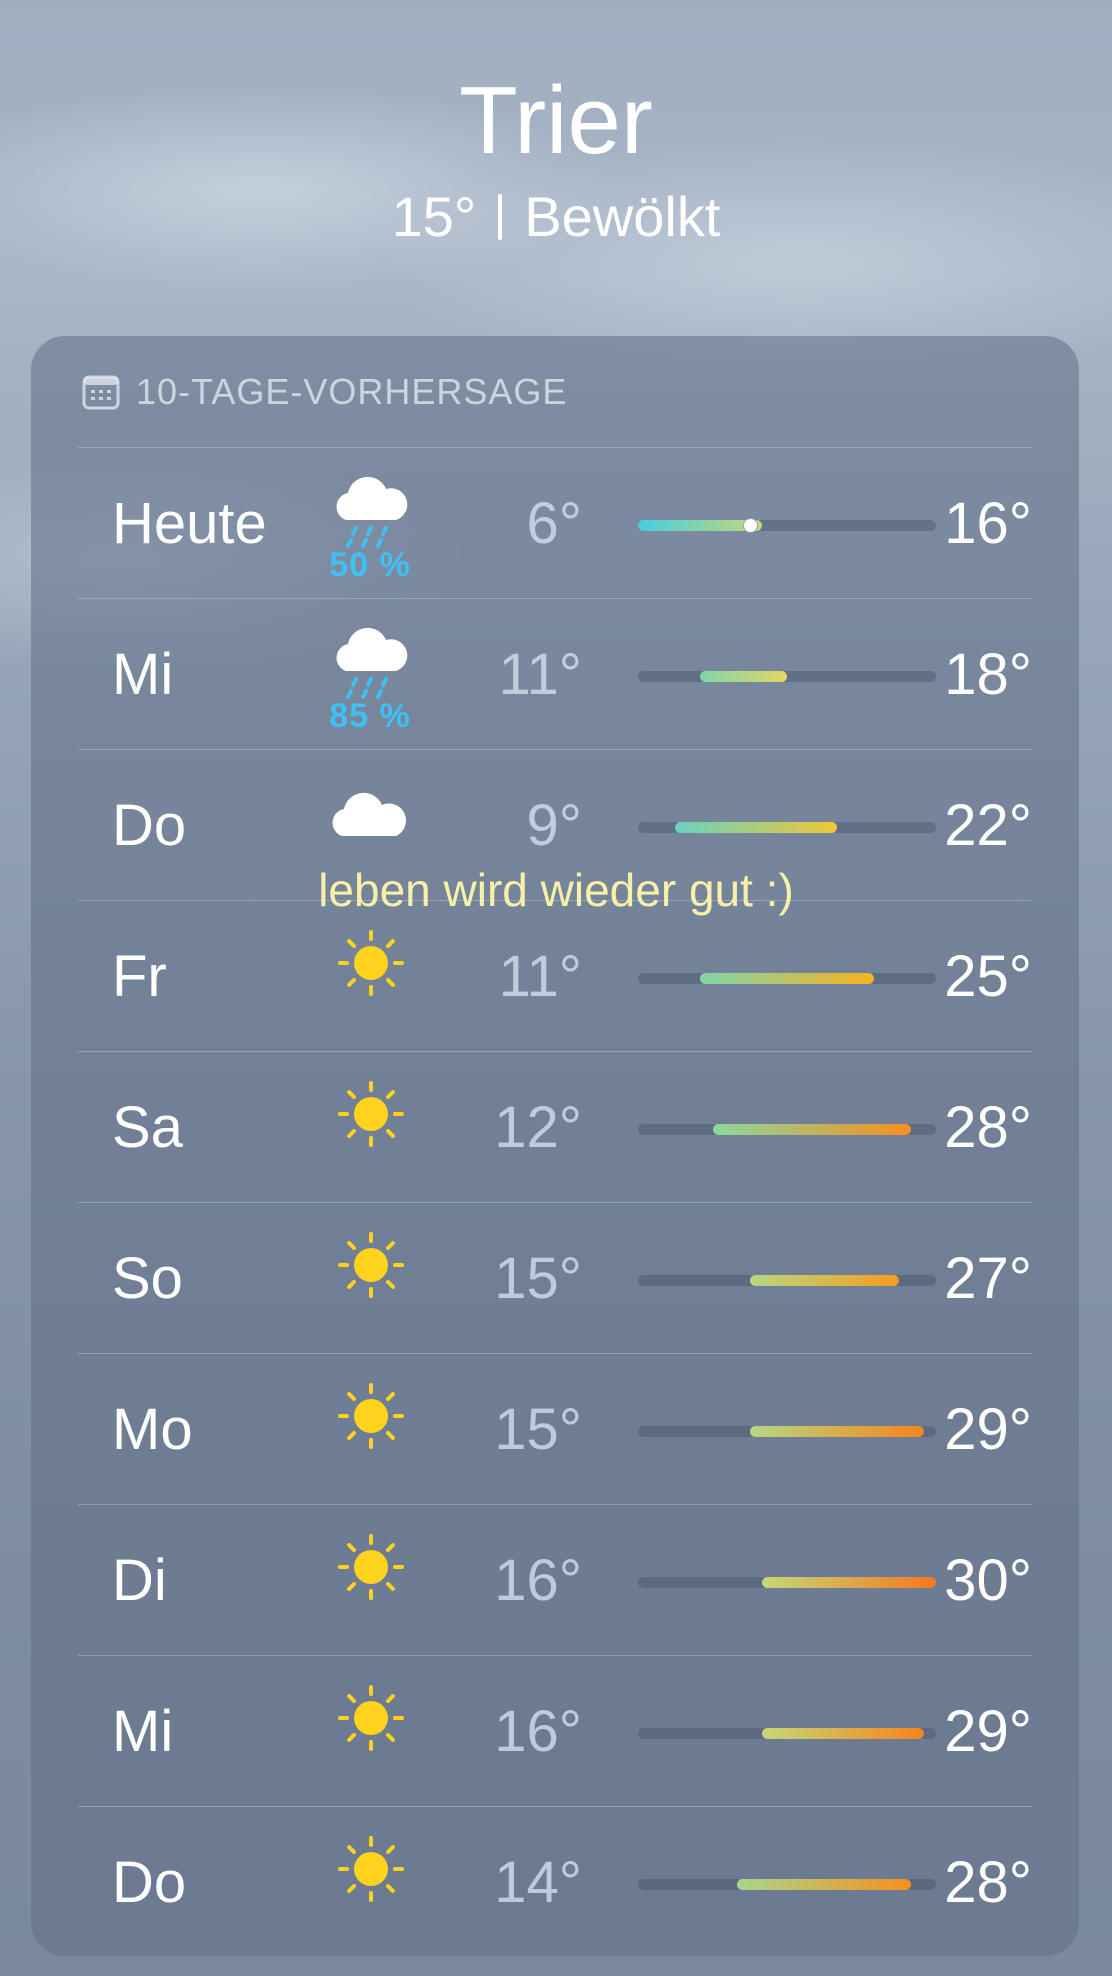 This screenshot has width=1112, height=1976. What do you see at coordinates (101, 392) in the screenshot?
I see `calendar-icon` at bounding box center [101, 392].